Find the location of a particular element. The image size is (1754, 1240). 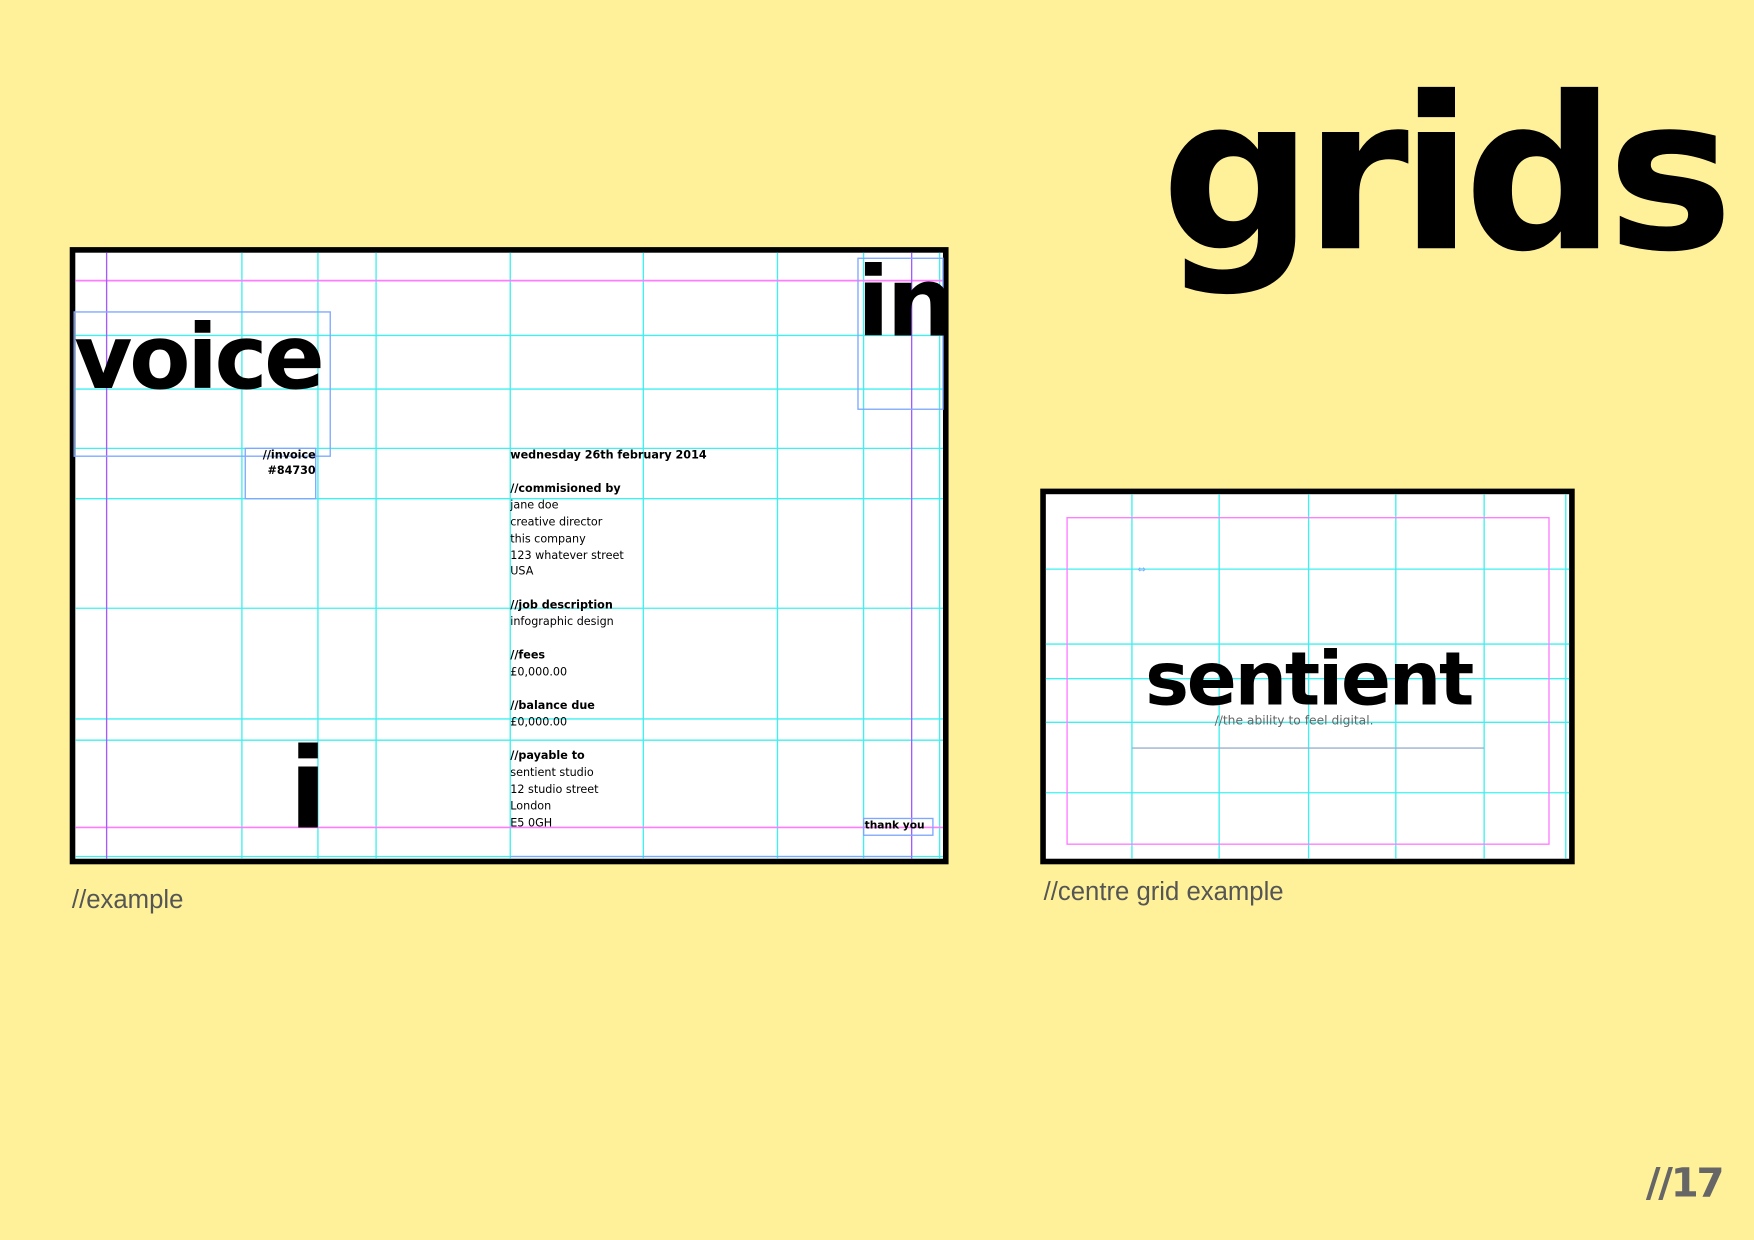

payable-line: 12 studio street is located at coordinates (554, 789).